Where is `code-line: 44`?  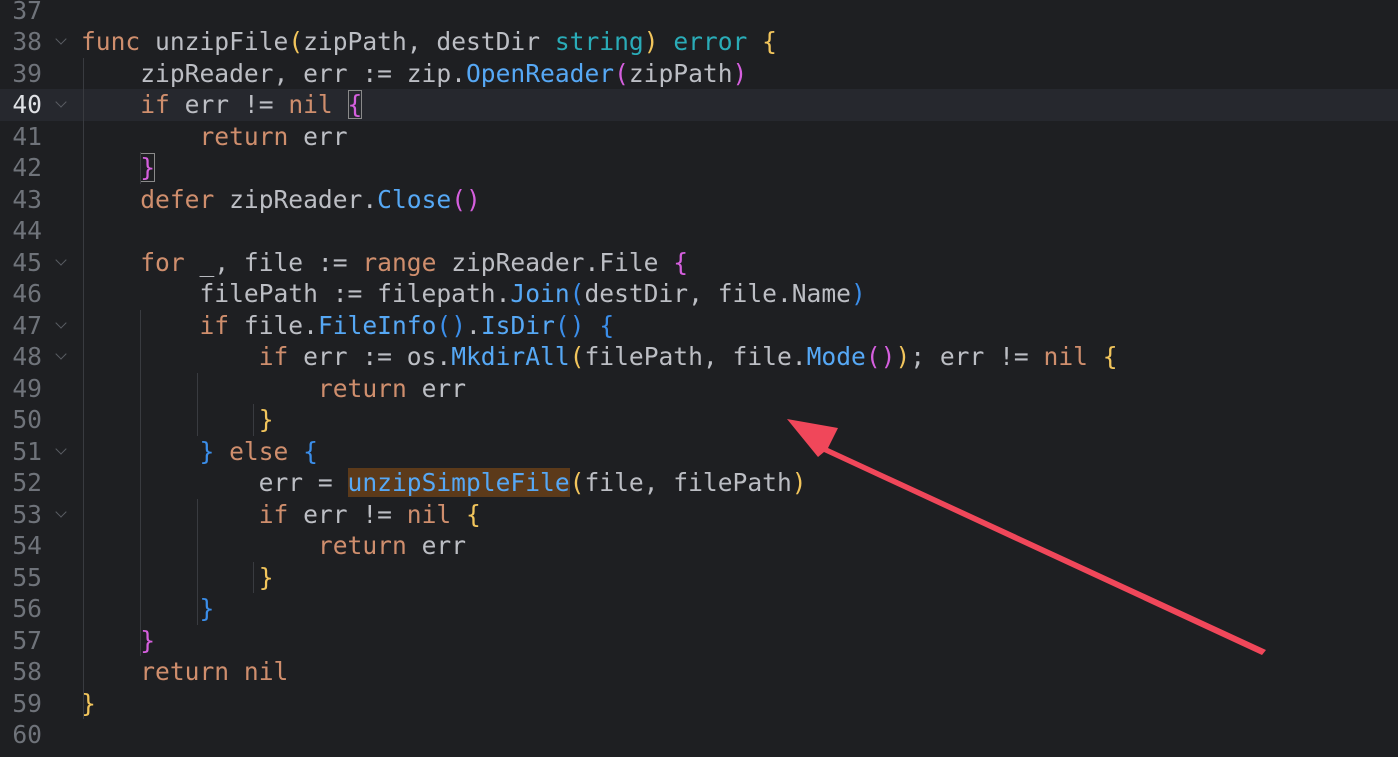
code-line: 44 is located at coordinates (699, 231).